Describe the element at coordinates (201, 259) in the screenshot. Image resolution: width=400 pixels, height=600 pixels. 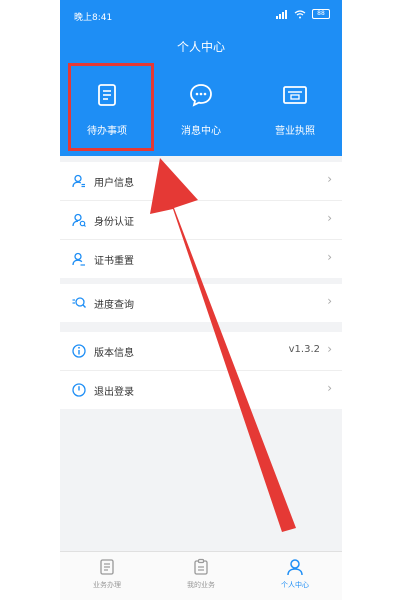
I see `menu-item-certificate-reset: 证书重置 ›` at that location.